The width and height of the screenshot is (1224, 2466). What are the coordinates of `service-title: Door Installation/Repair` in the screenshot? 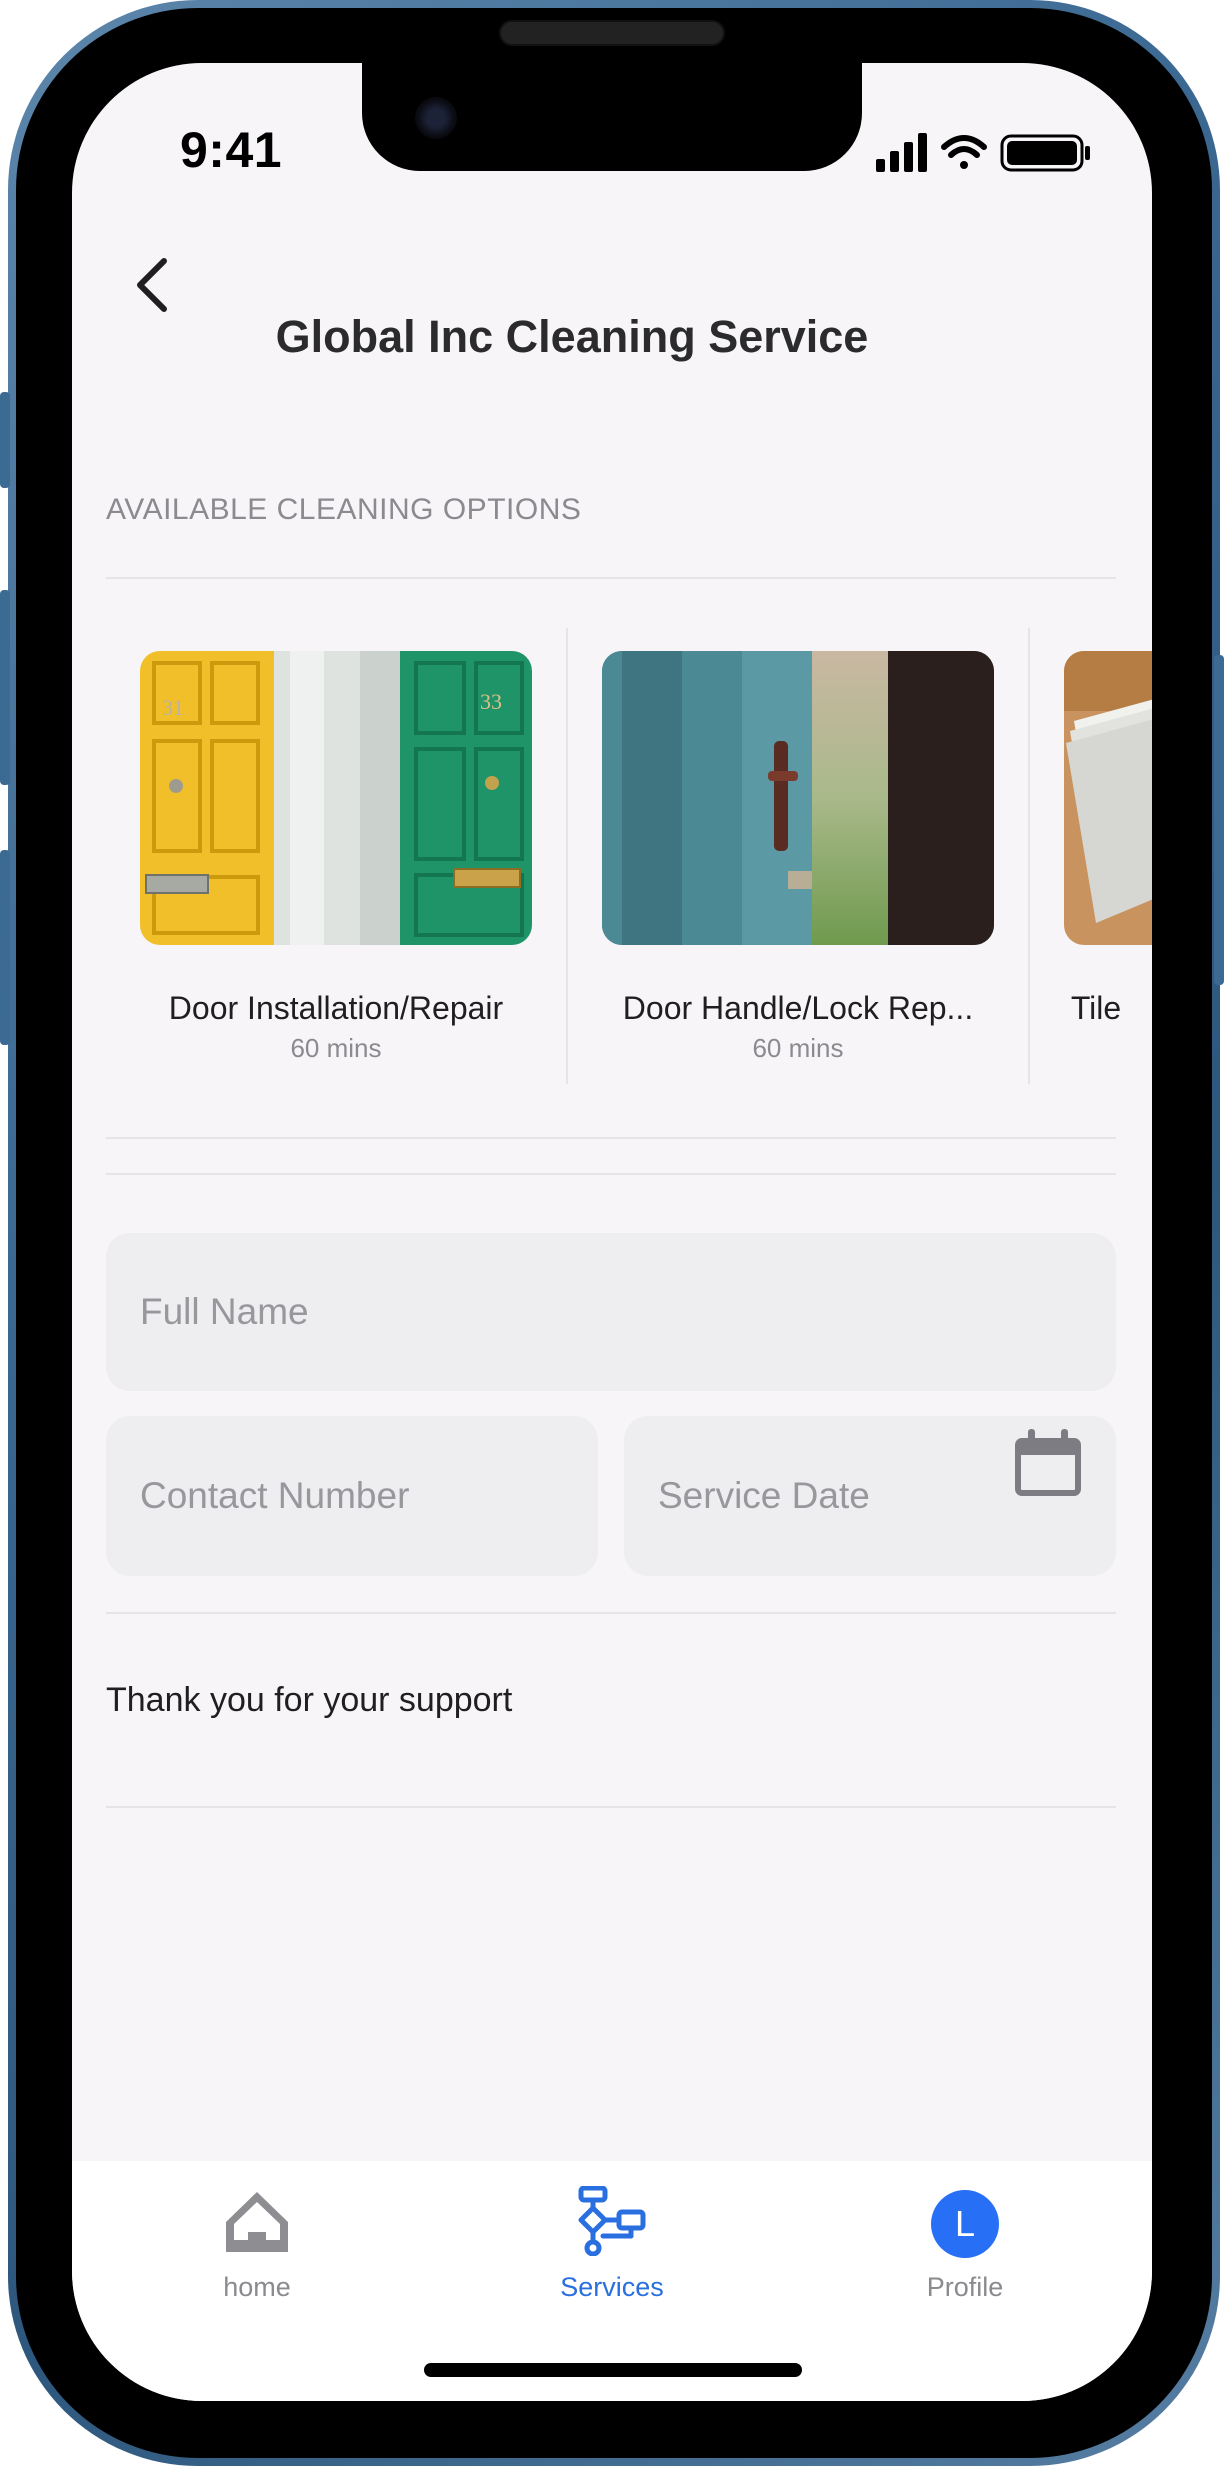 It's located at (336, 1008).